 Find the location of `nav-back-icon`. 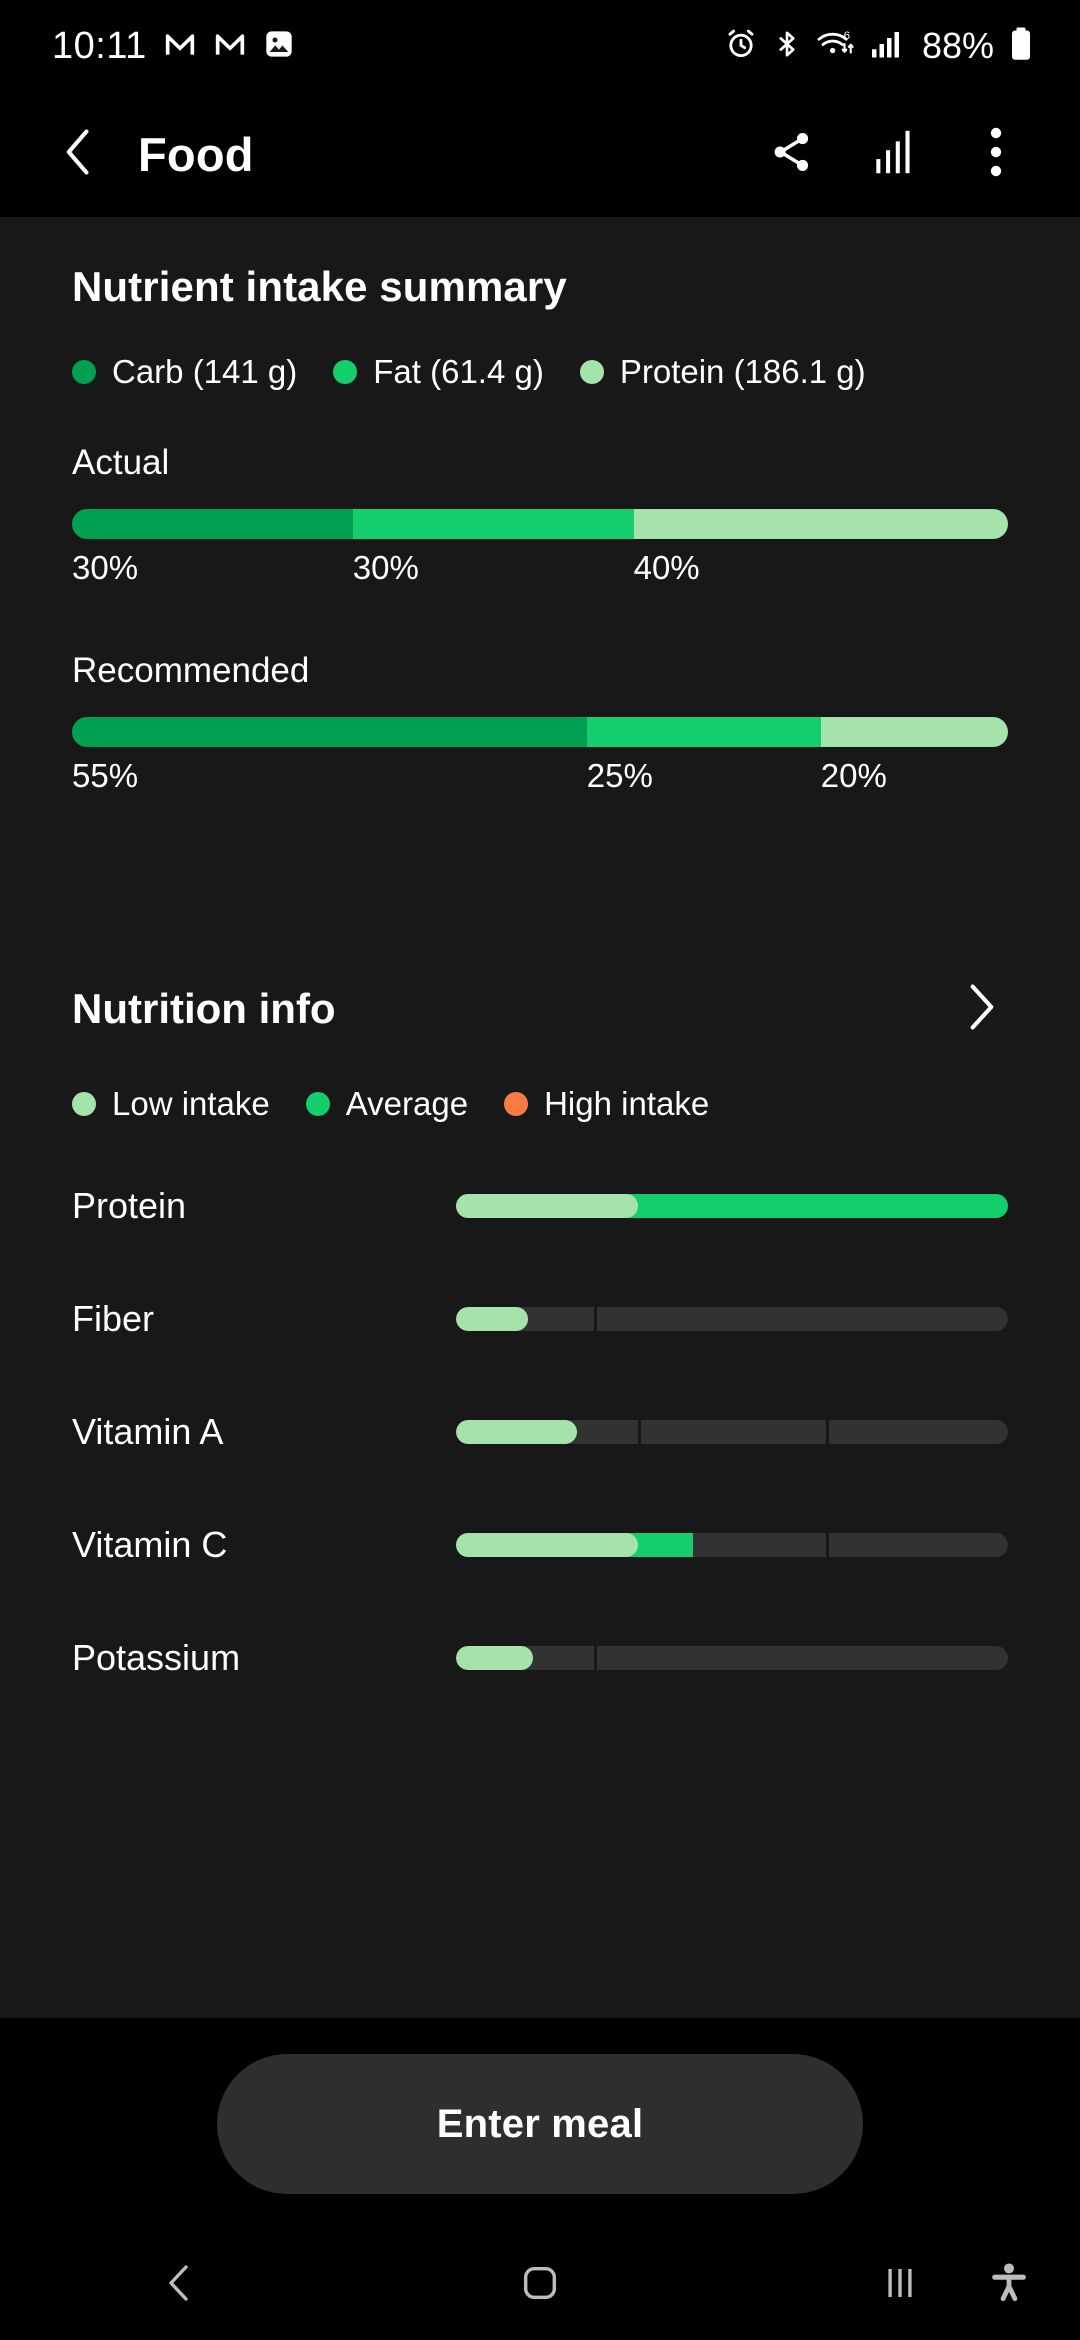

nav-back-icon is located at coordinates (180, 2285).